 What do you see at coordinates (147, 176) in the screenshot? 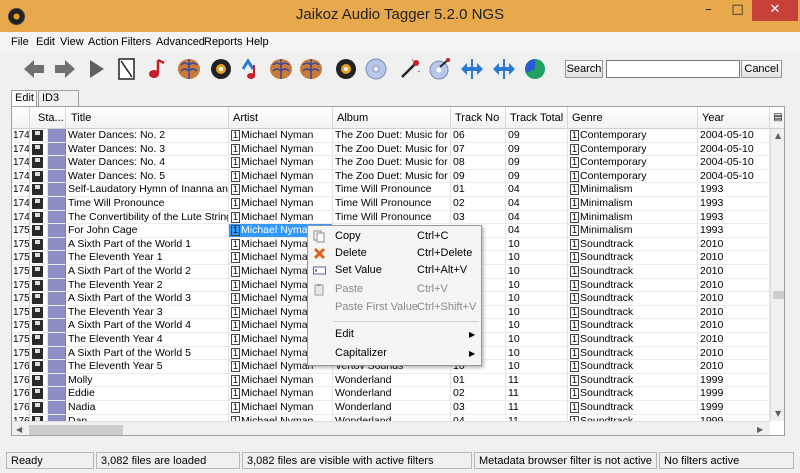
I see `cell-title: Water Dances: No. 5` at bounding box center [147, 176].